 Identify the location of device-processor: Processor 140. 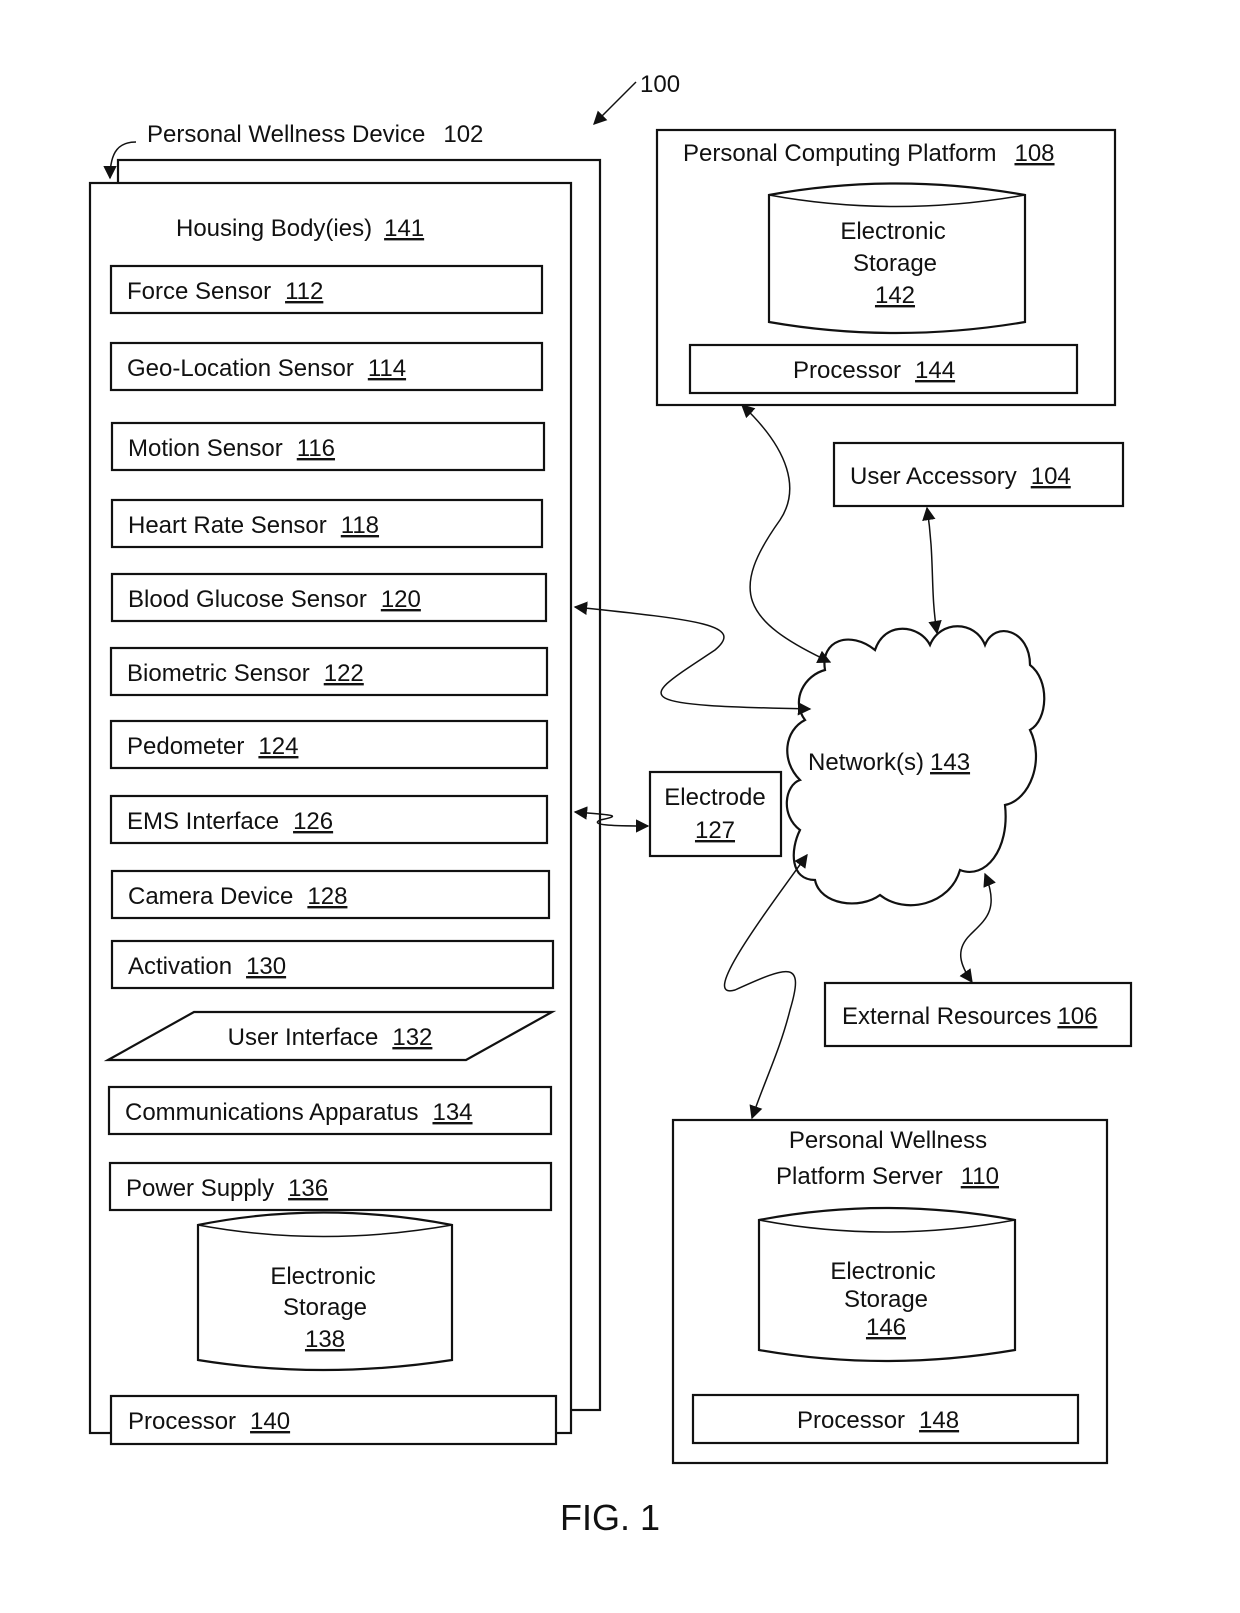
(333, 1420).